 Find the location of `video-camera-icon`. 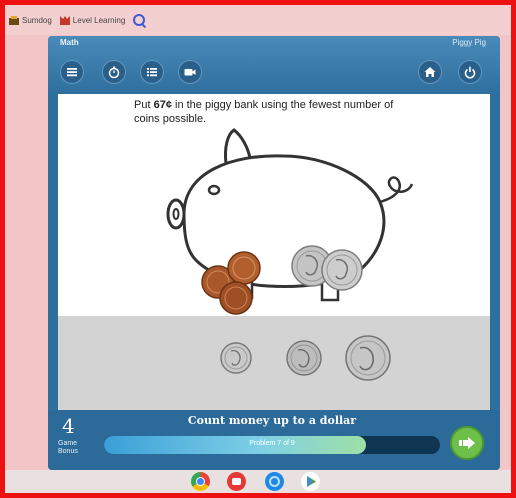

video-camera-icon is located at coordinates (190, 72).